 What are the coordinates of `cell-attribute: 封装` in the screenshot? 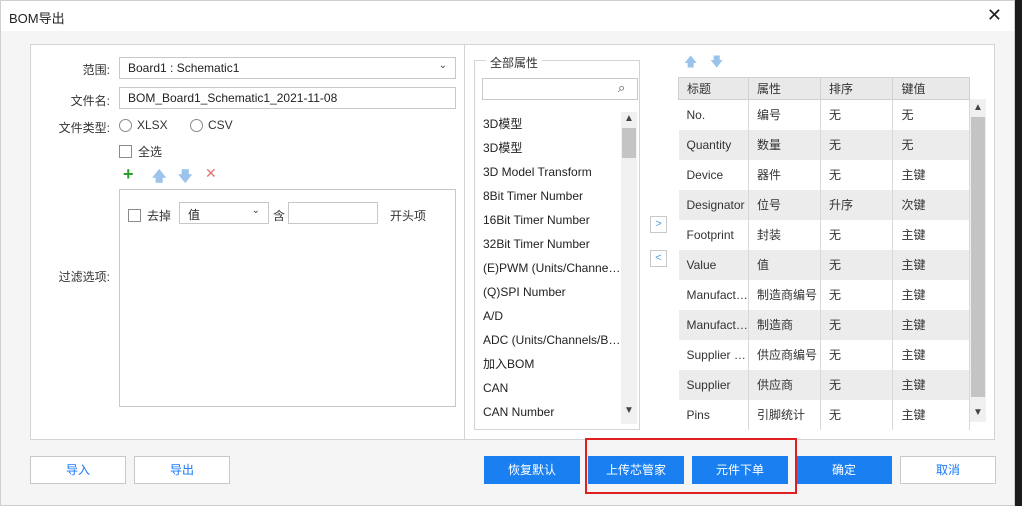 It's located at (784, 234).